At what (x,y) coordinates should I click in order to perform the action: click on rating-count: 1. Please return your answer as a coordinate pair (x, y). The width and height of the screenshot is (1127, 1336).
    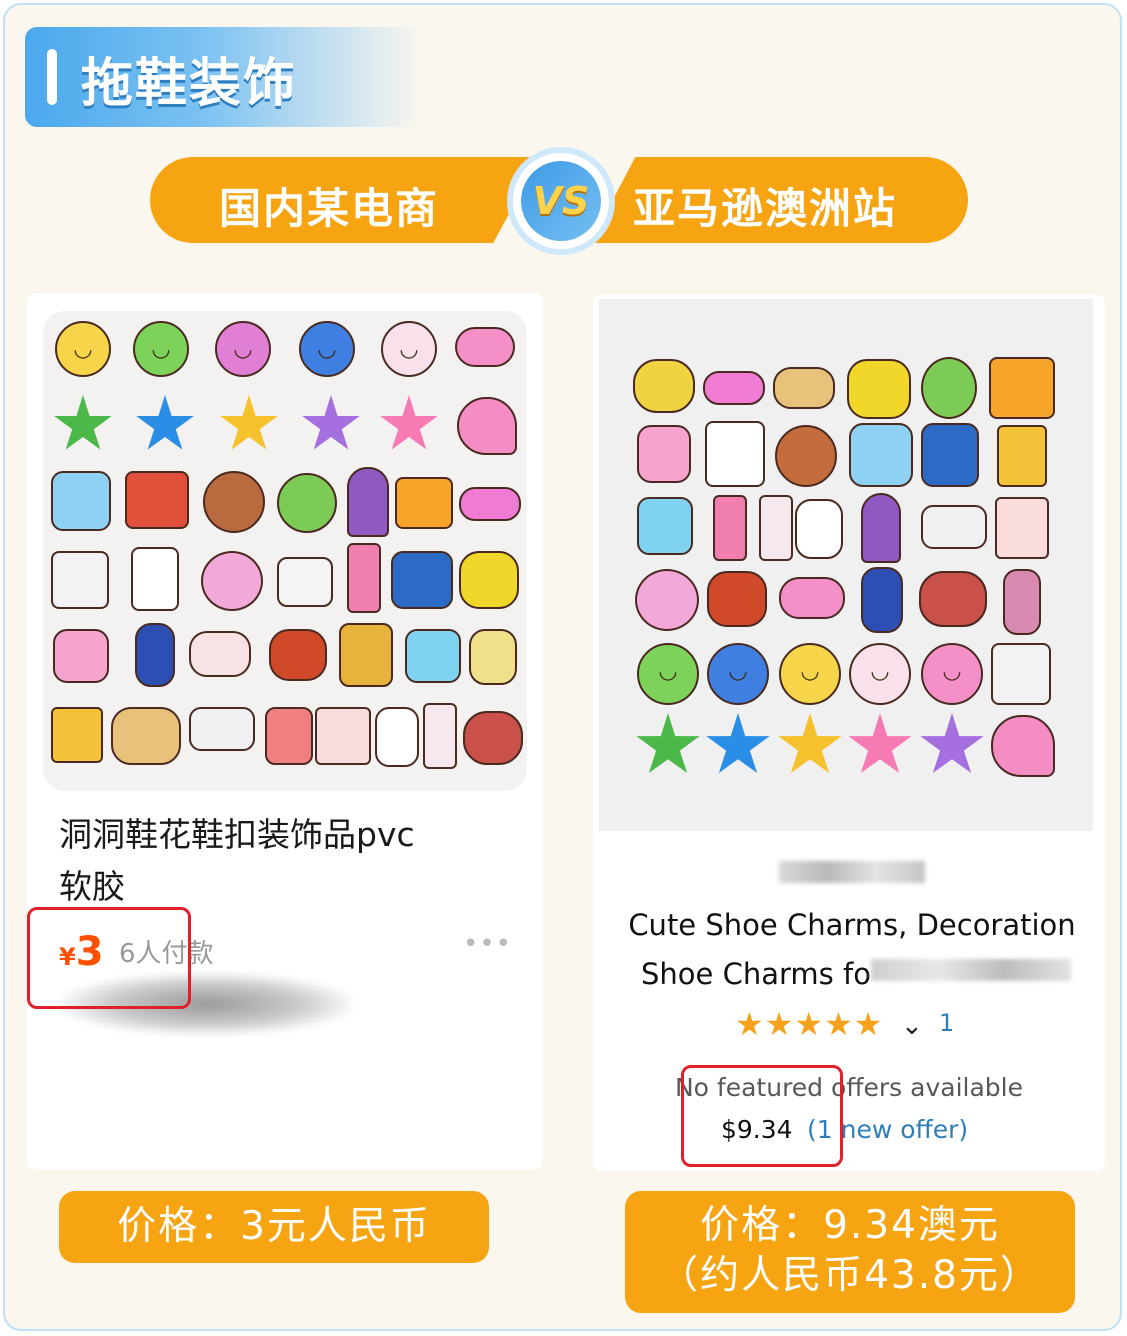
    Looking at the image, I should click on (946, 1023).